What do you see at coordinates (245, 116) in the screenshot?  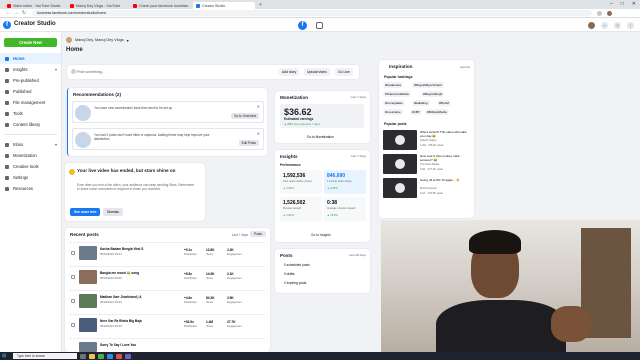 I see `go-to-overview-button: Go to Overview` at bounding box center [245, 116].